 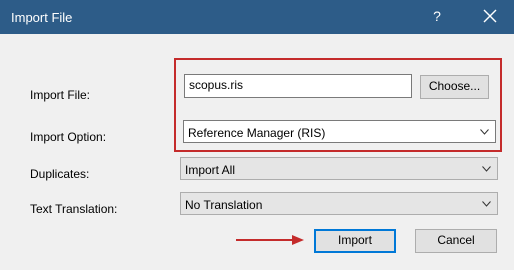 I want to click on help-button: ?, so click(x=437, y=16).